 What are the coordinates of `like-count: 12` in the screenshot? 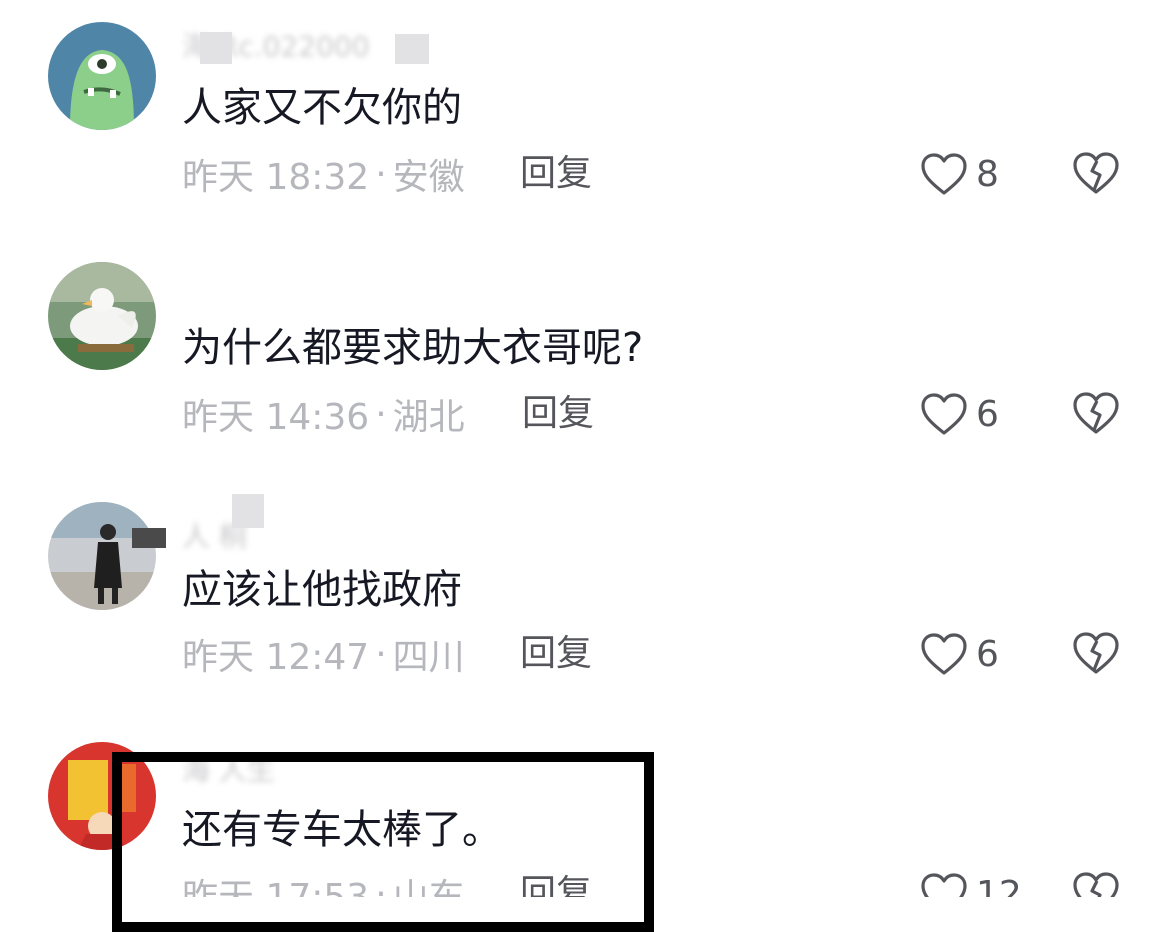 It's located at (999, 885).